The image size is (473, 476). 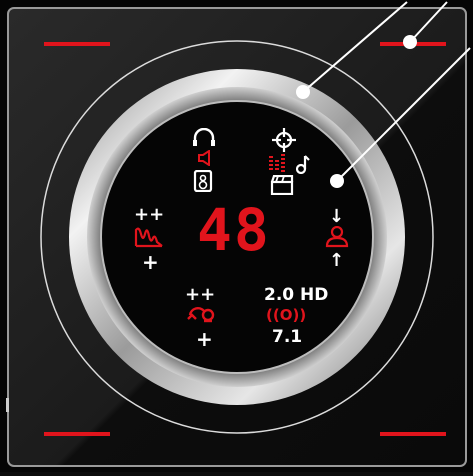 I want to click on bass-plus-label: ++, so click(x=149, y=214).